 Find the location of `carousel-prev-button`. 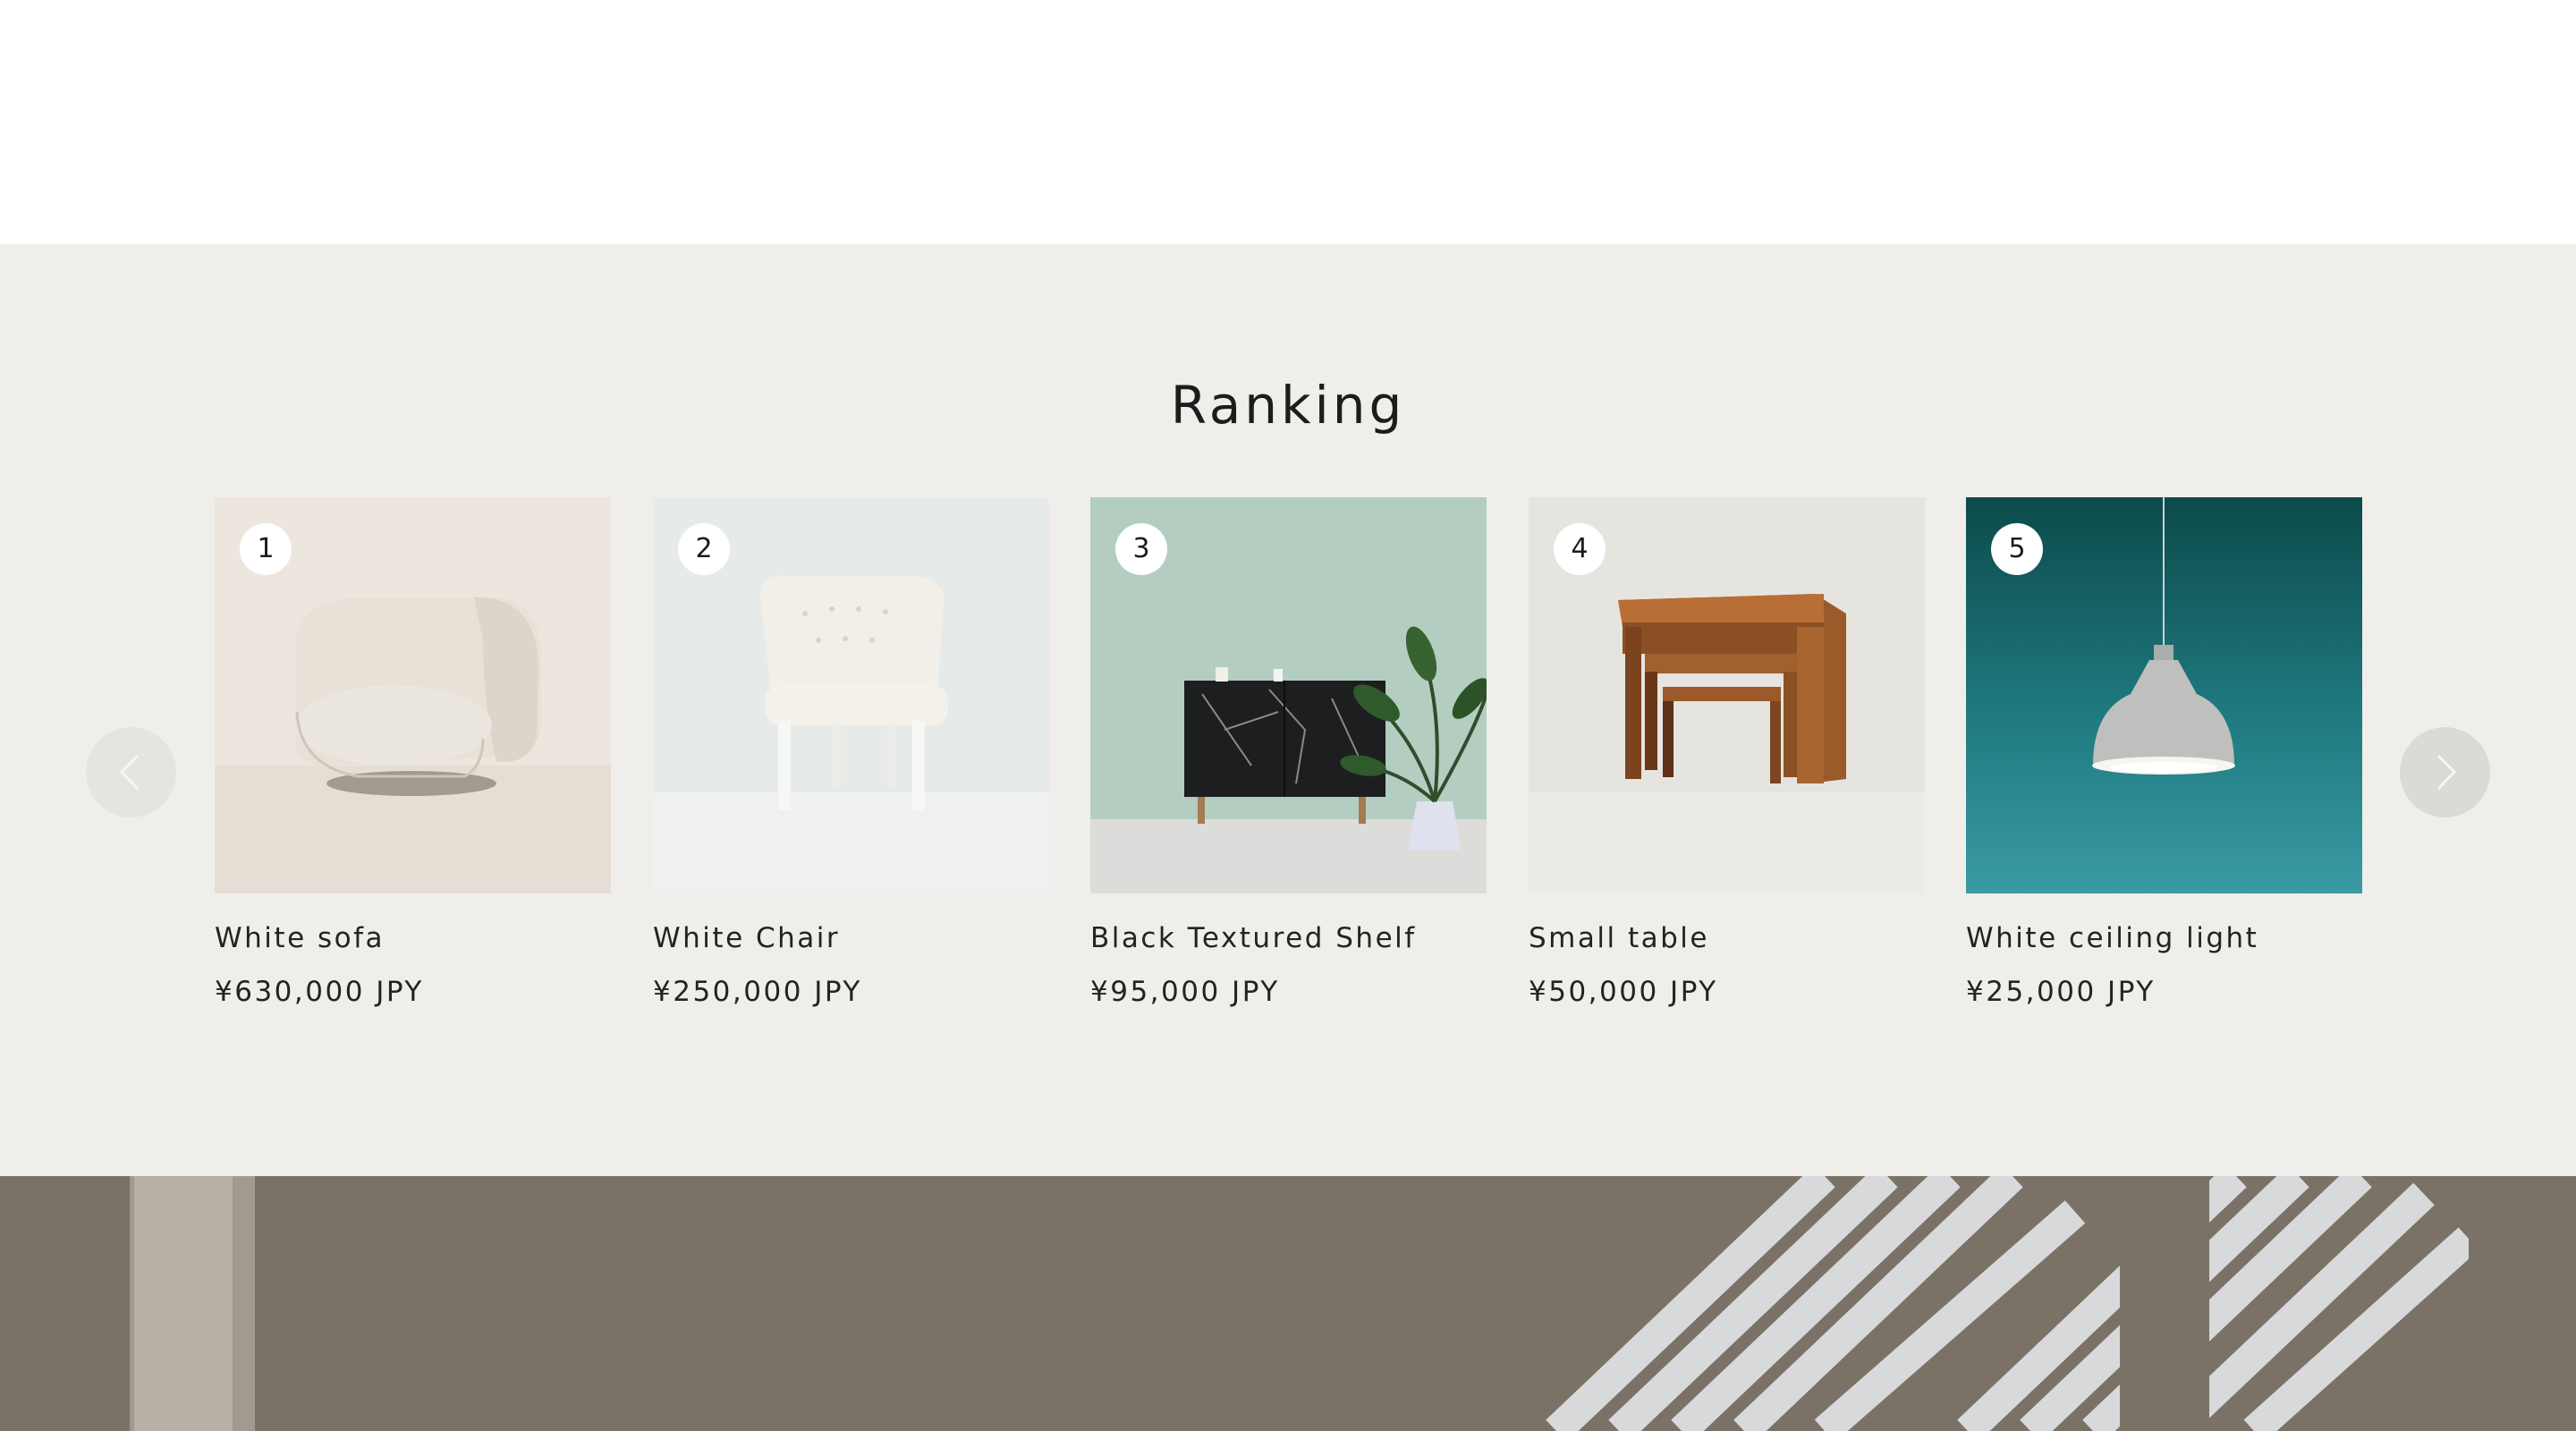

carousel-prev-button is located at coordinates (131, 772).